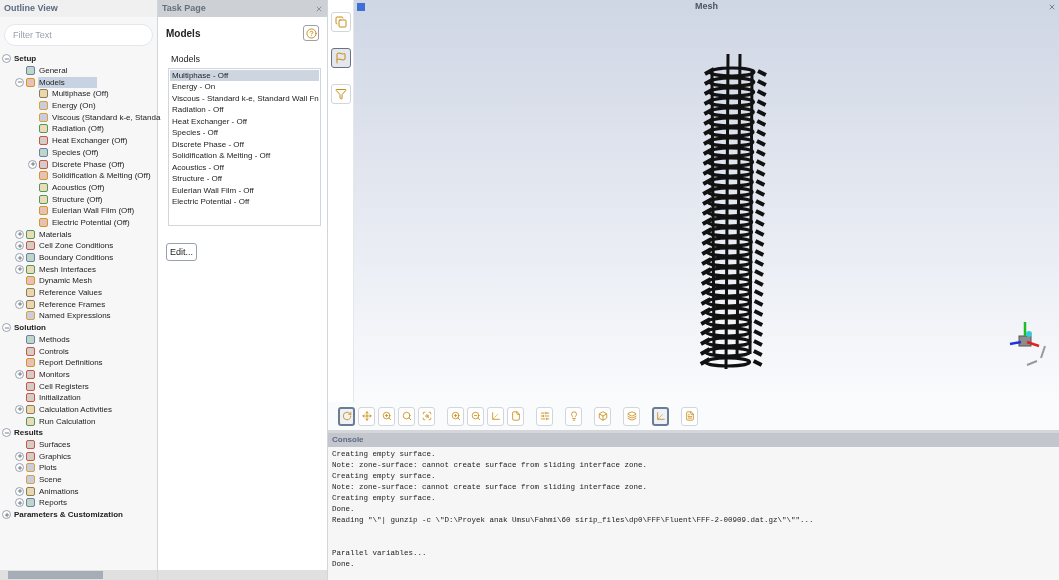 The image size is (1059, 580). Describe the element at coordinates (67, 269) in the screenshot. I see `tree-item: Mesh Interfaces` at that location.